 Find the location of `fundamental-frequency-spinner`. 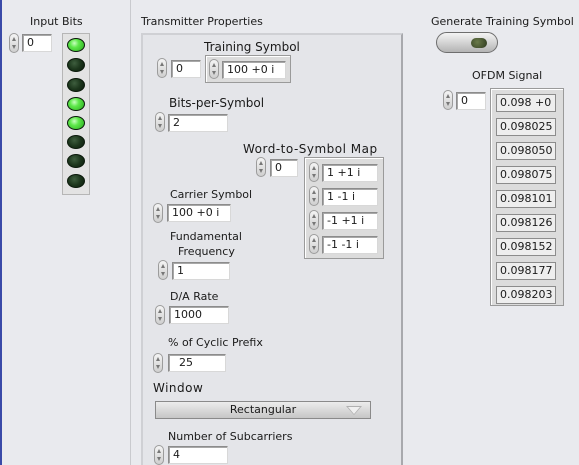

fundamental-frequency-spinner is located at coordinates (163, 270).